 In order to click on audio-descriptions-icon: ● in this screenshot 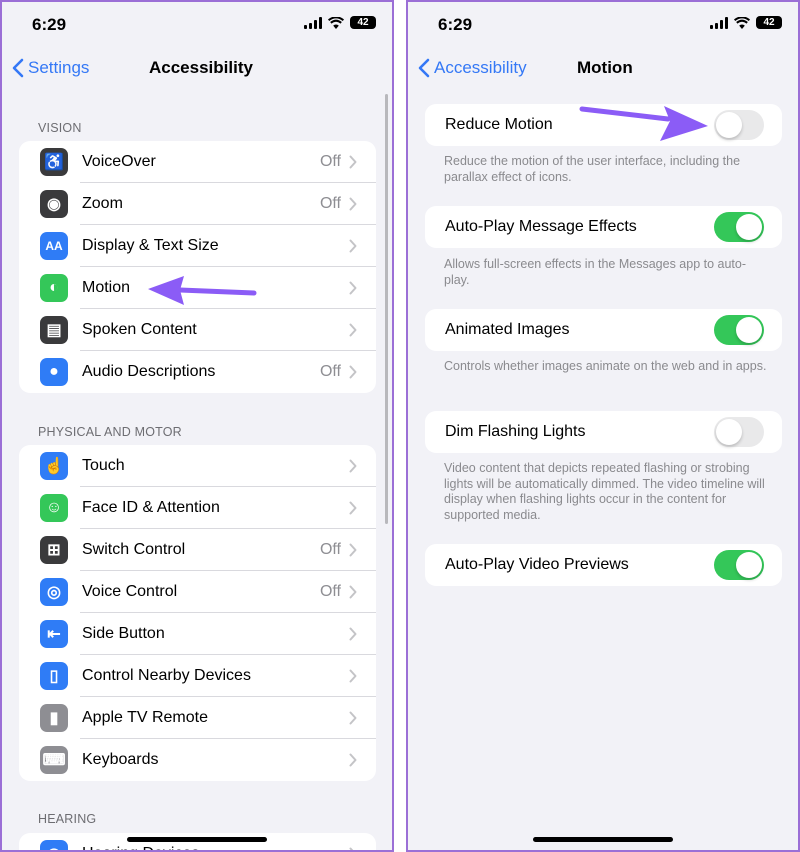, I will do `click(54, 372)`.